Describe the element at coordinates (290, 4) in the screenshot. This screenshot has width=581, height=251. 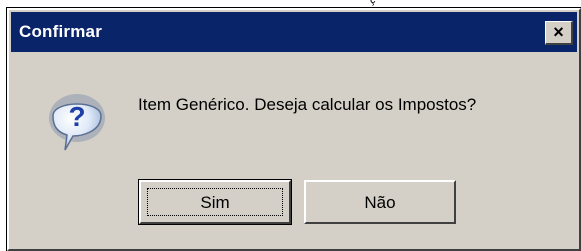
I see `background-window-strip: ç` at that location.